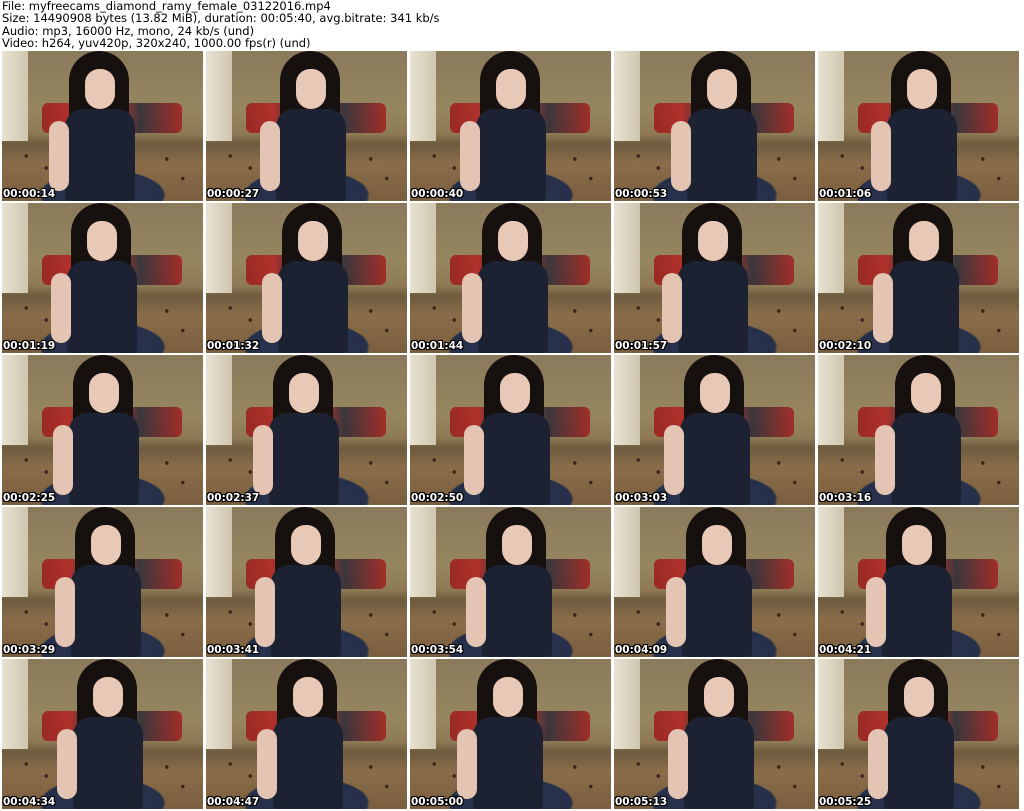  I want to click on video-frame-thumbnail: 00:03:03, so click(714, 430).